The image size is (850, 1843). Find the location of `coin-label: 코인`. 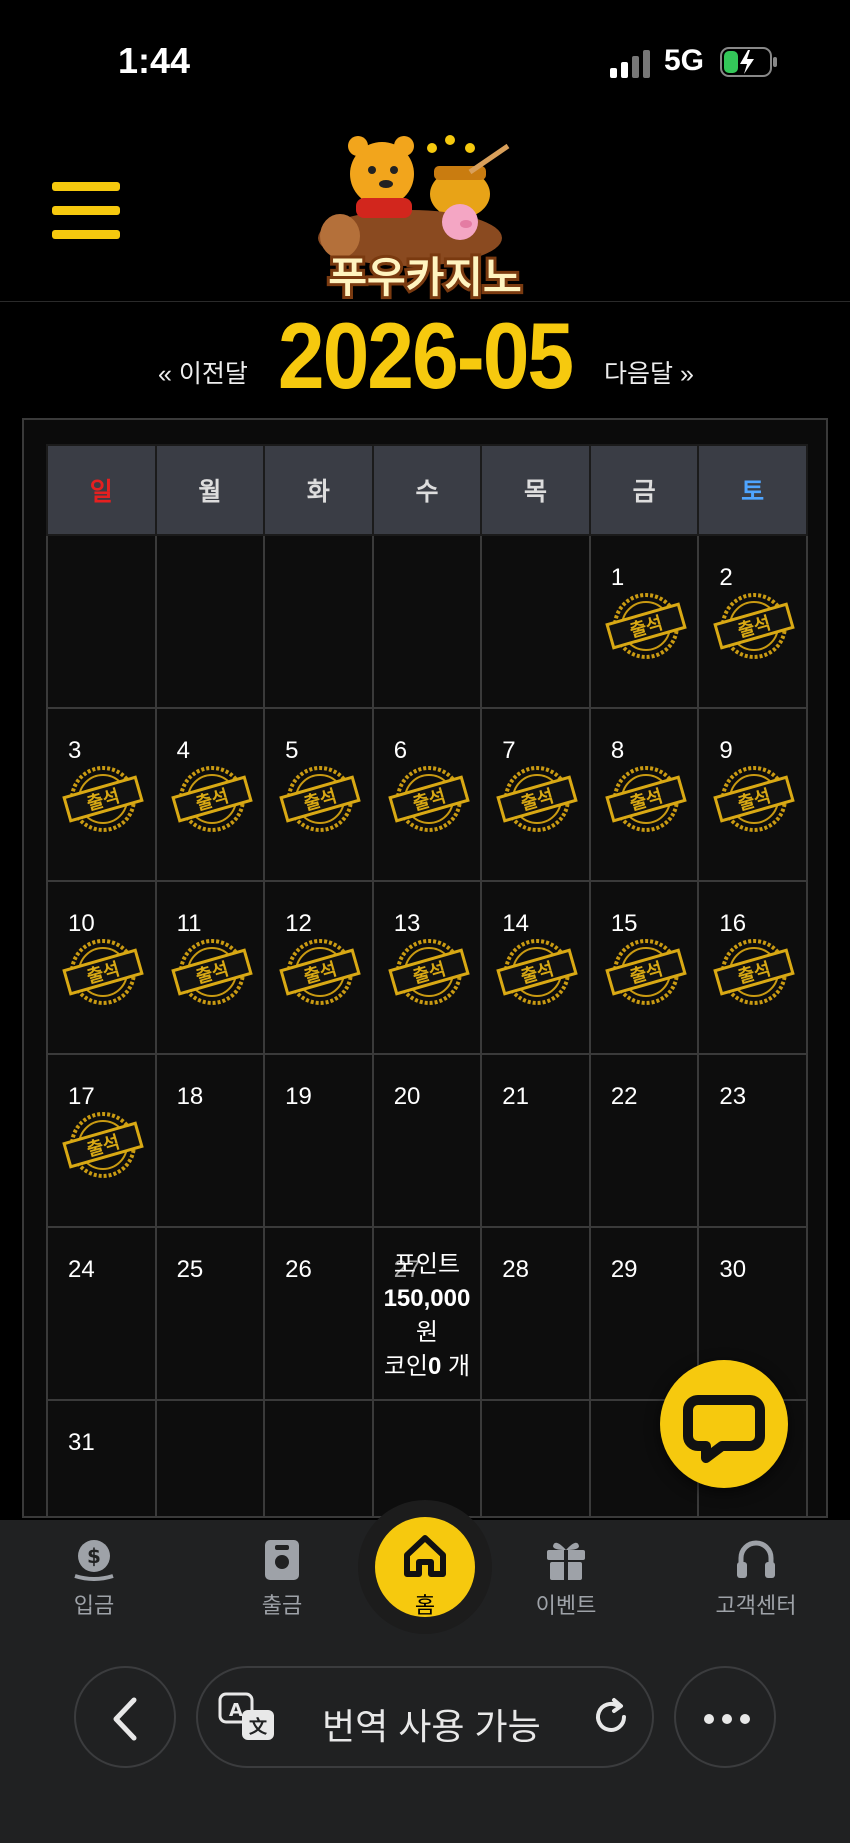

coin-label: 코인 is located at coordinates (405, 1366).